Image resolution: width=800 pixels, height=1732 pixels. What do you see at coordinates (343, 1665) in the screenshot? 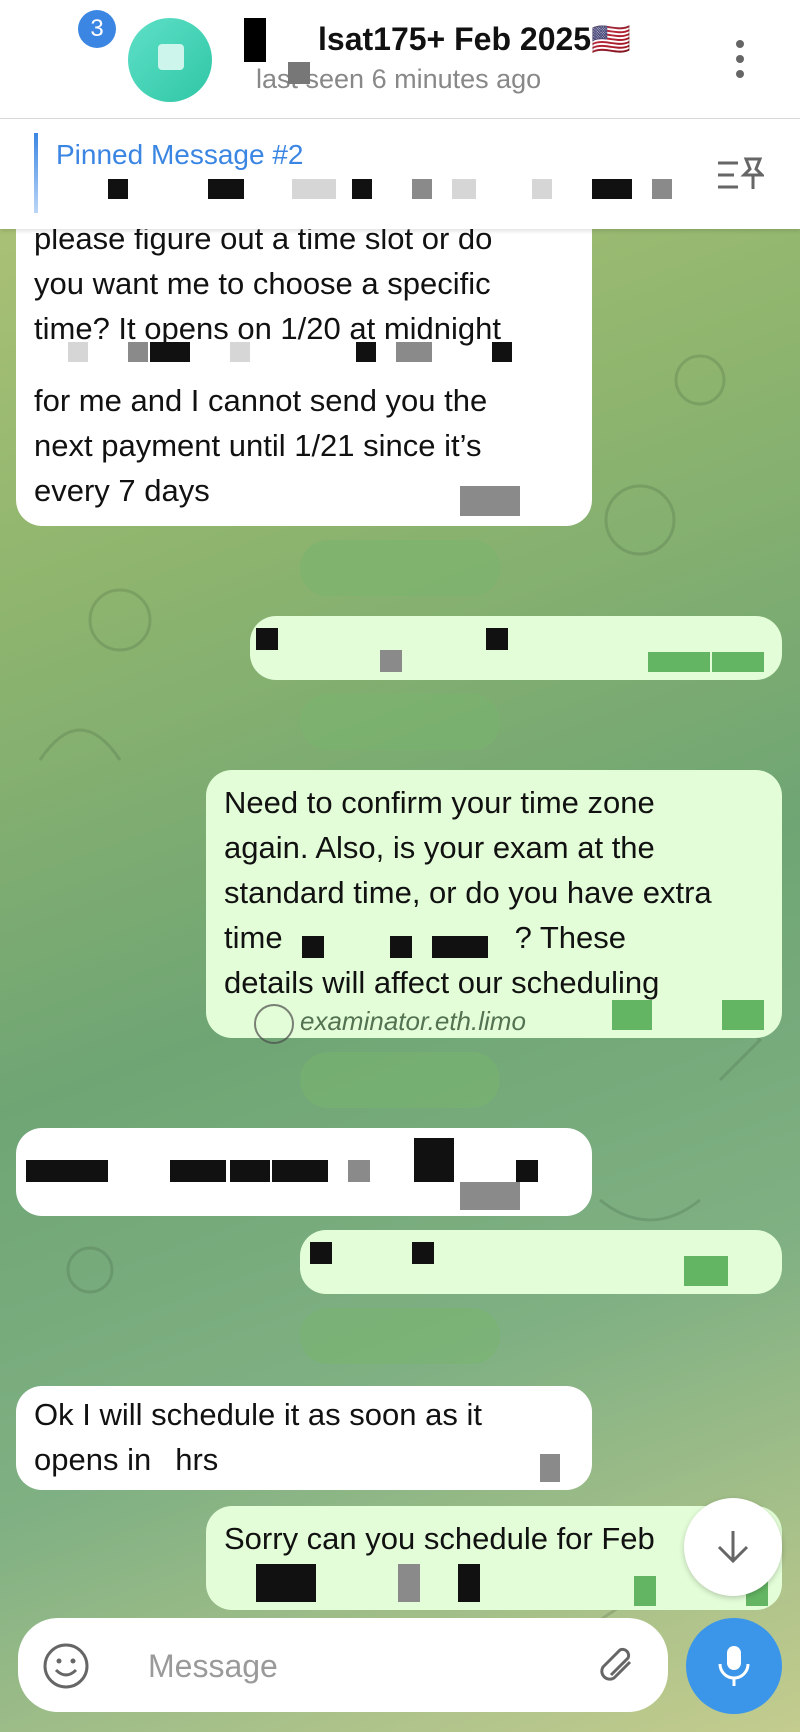
I see `message-composer: Message` at bounding box center [343, 1665].